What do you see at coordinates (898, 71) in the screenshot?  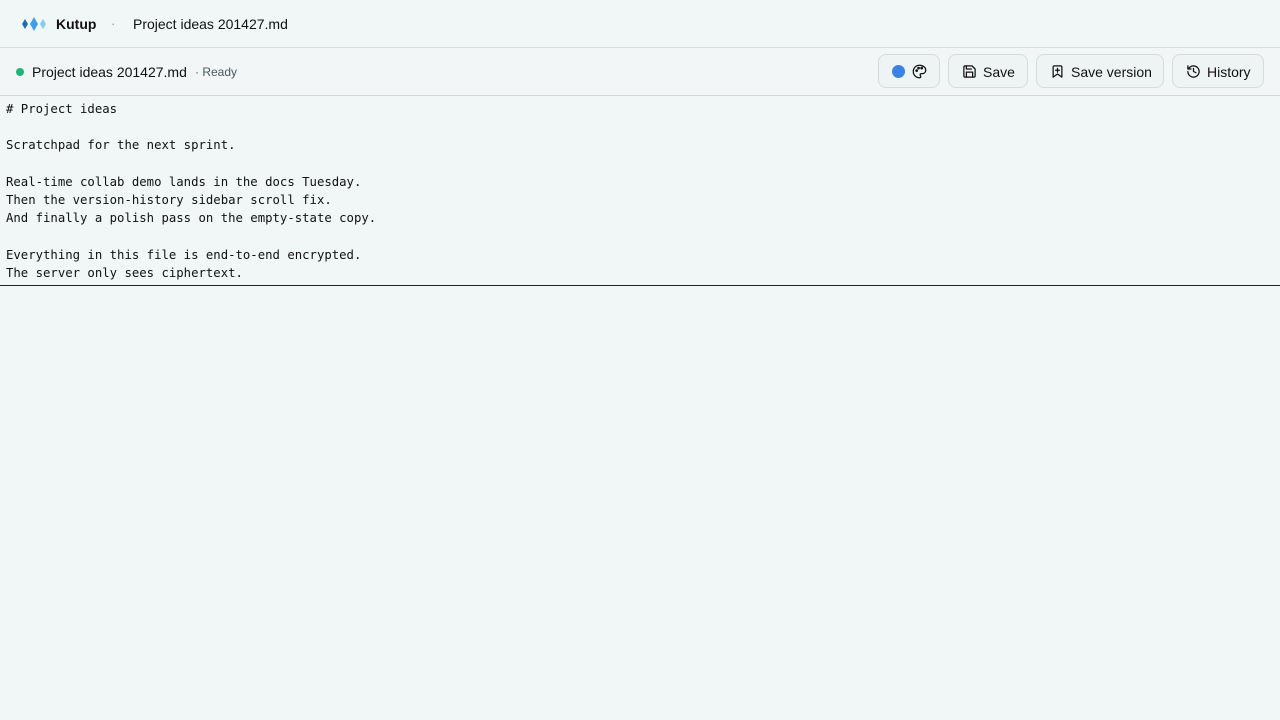 I see `theme-color-swatch` at bounding box center [898, 71].